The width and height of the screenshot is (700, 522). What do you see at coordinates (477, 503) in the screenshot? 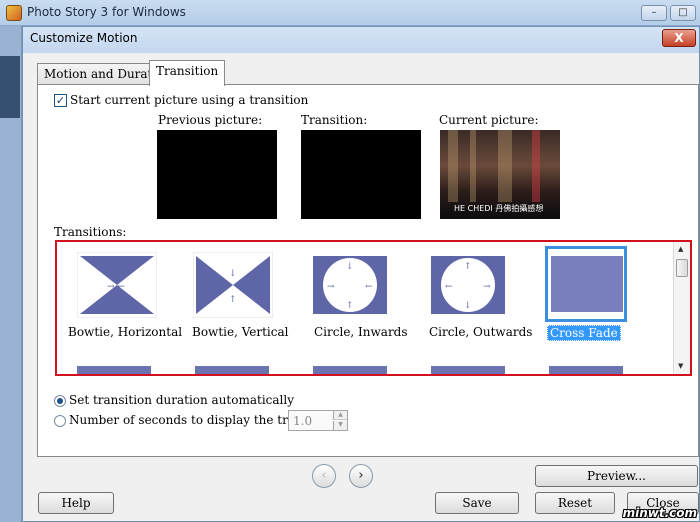
I see `save-button: Save` at bounding box center [477, 503].